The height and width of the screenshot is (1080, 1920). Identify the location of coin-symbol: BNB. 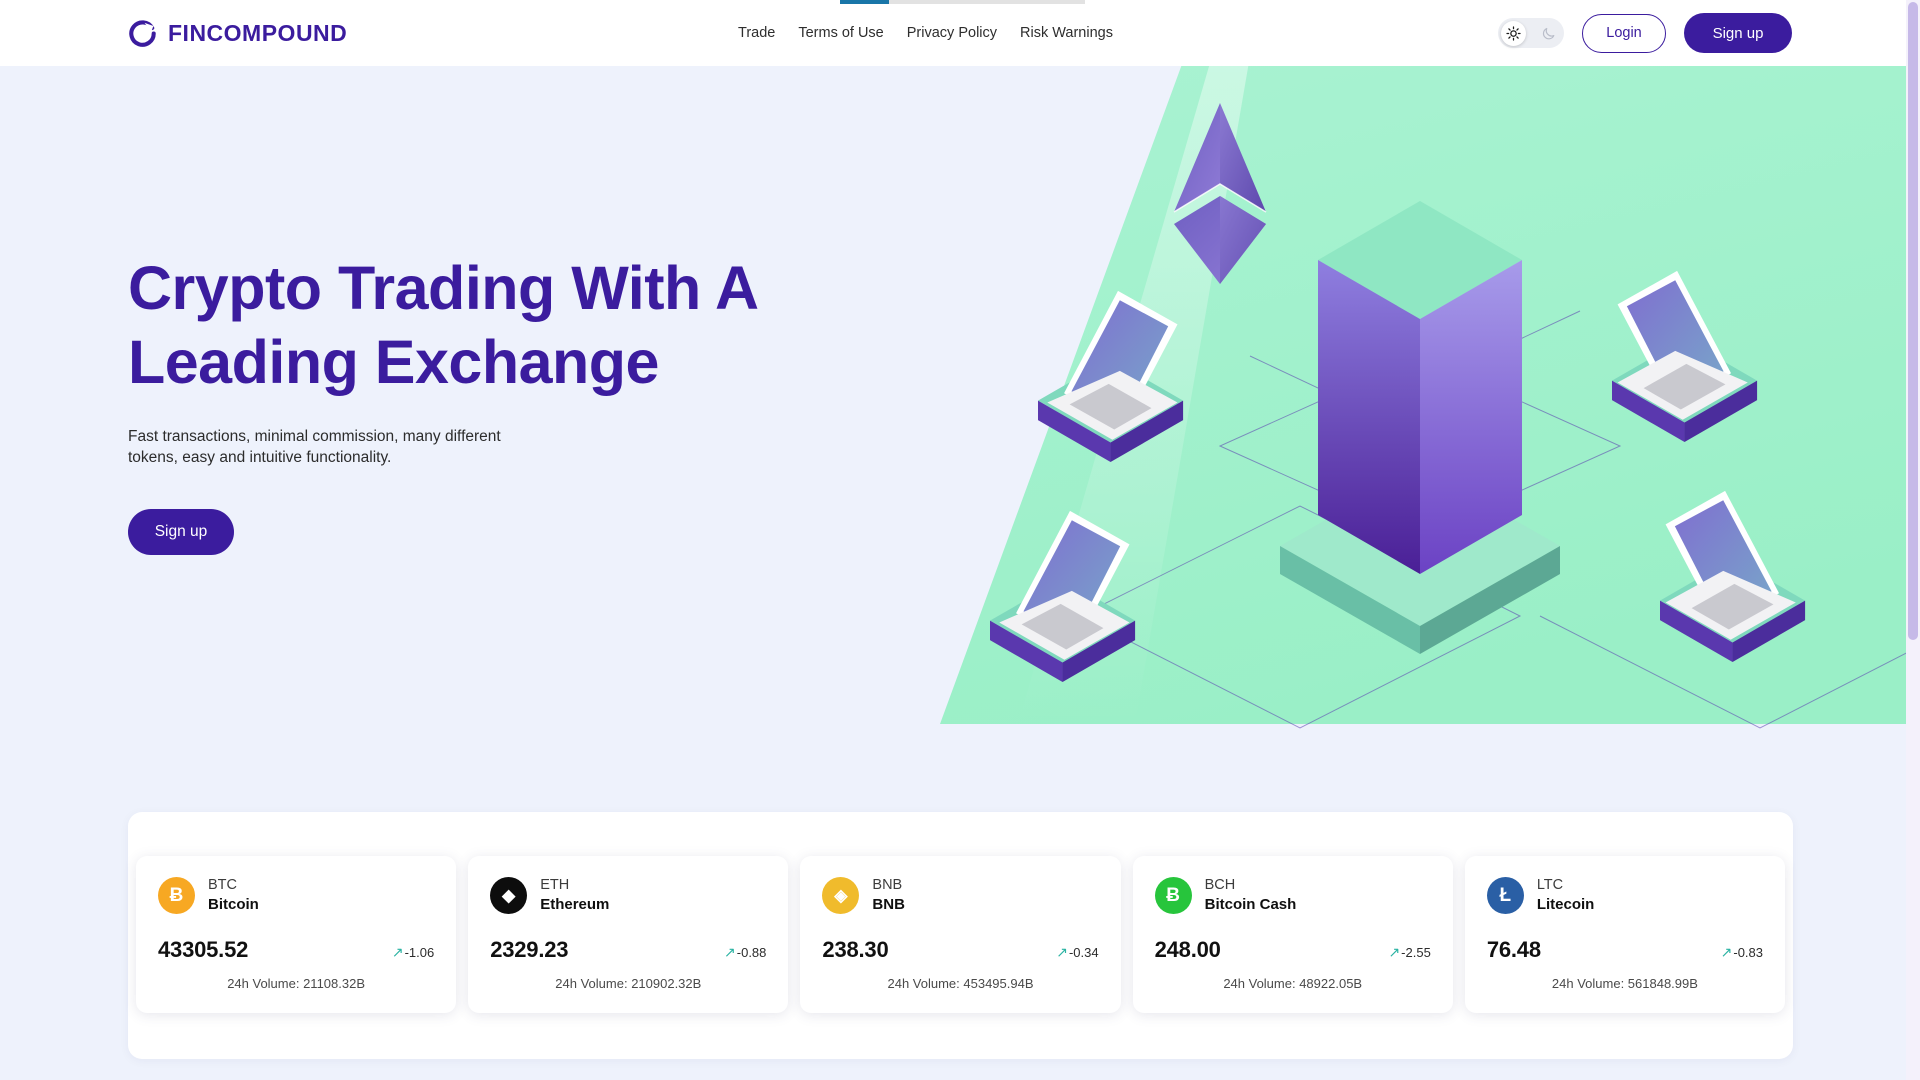
(887, 885).